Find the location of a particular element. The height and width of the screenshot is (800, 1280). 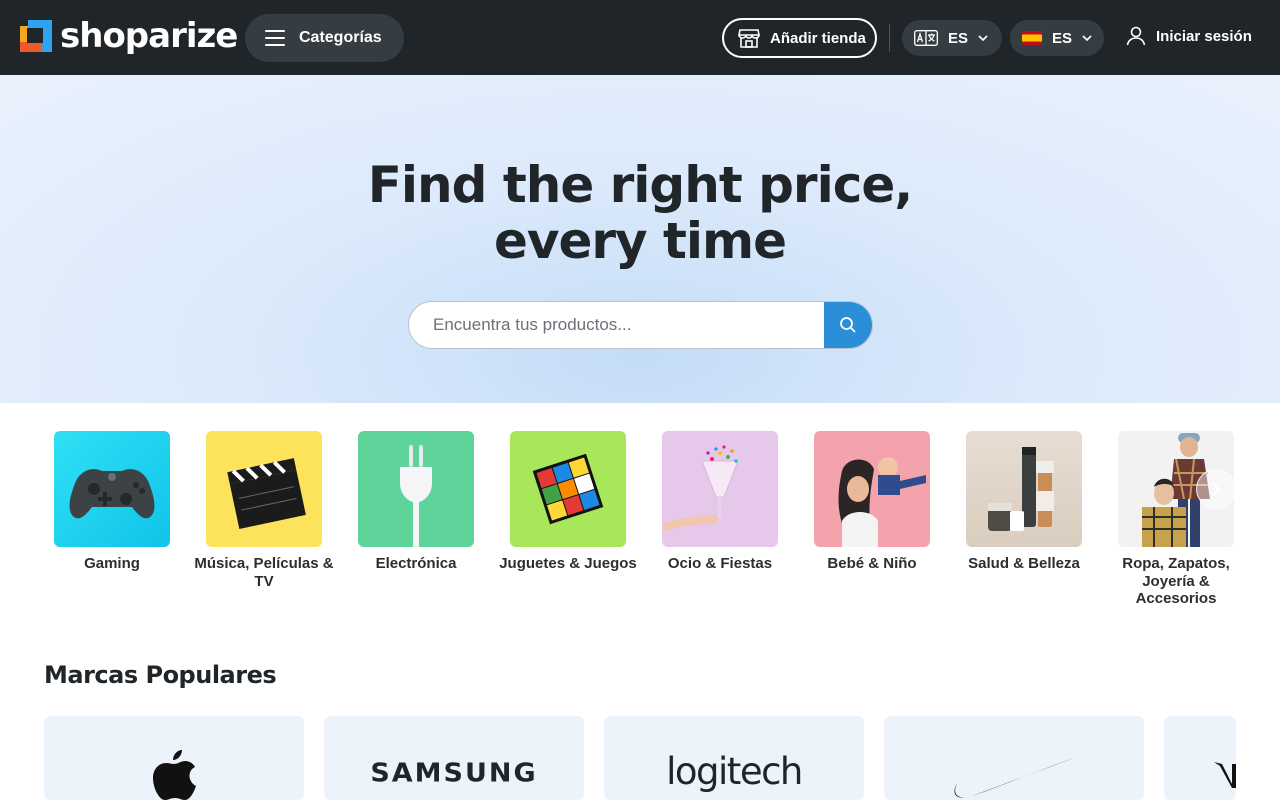

chevron-right-icon is located at coordinates (1216, 489).